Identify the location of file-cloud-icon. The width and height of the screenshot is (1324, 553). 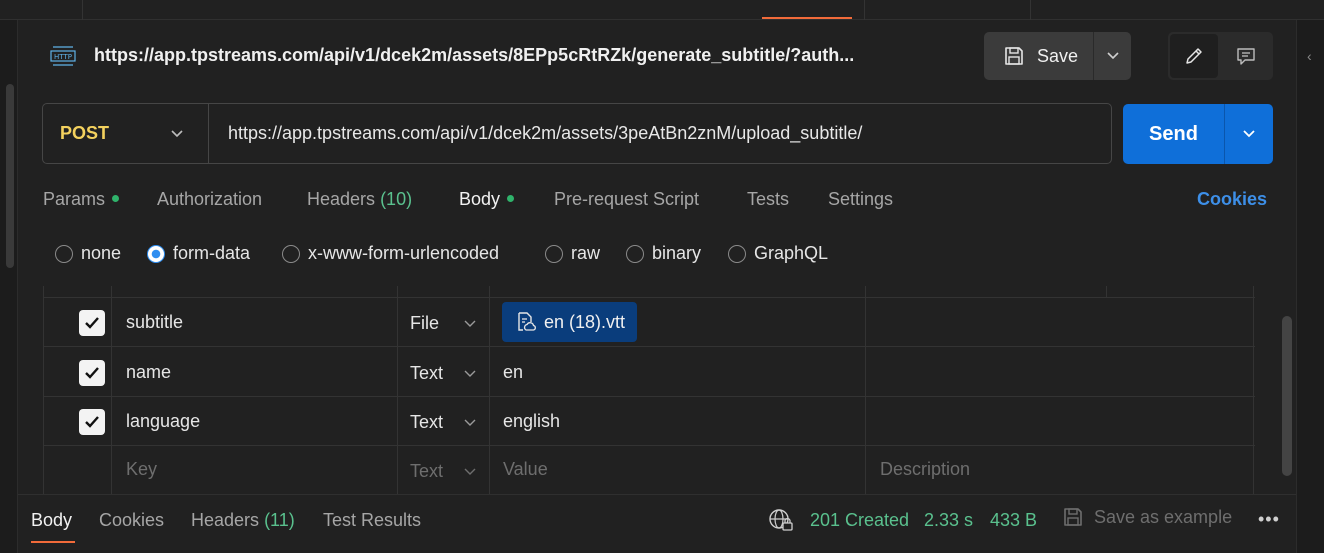
(527, 321).